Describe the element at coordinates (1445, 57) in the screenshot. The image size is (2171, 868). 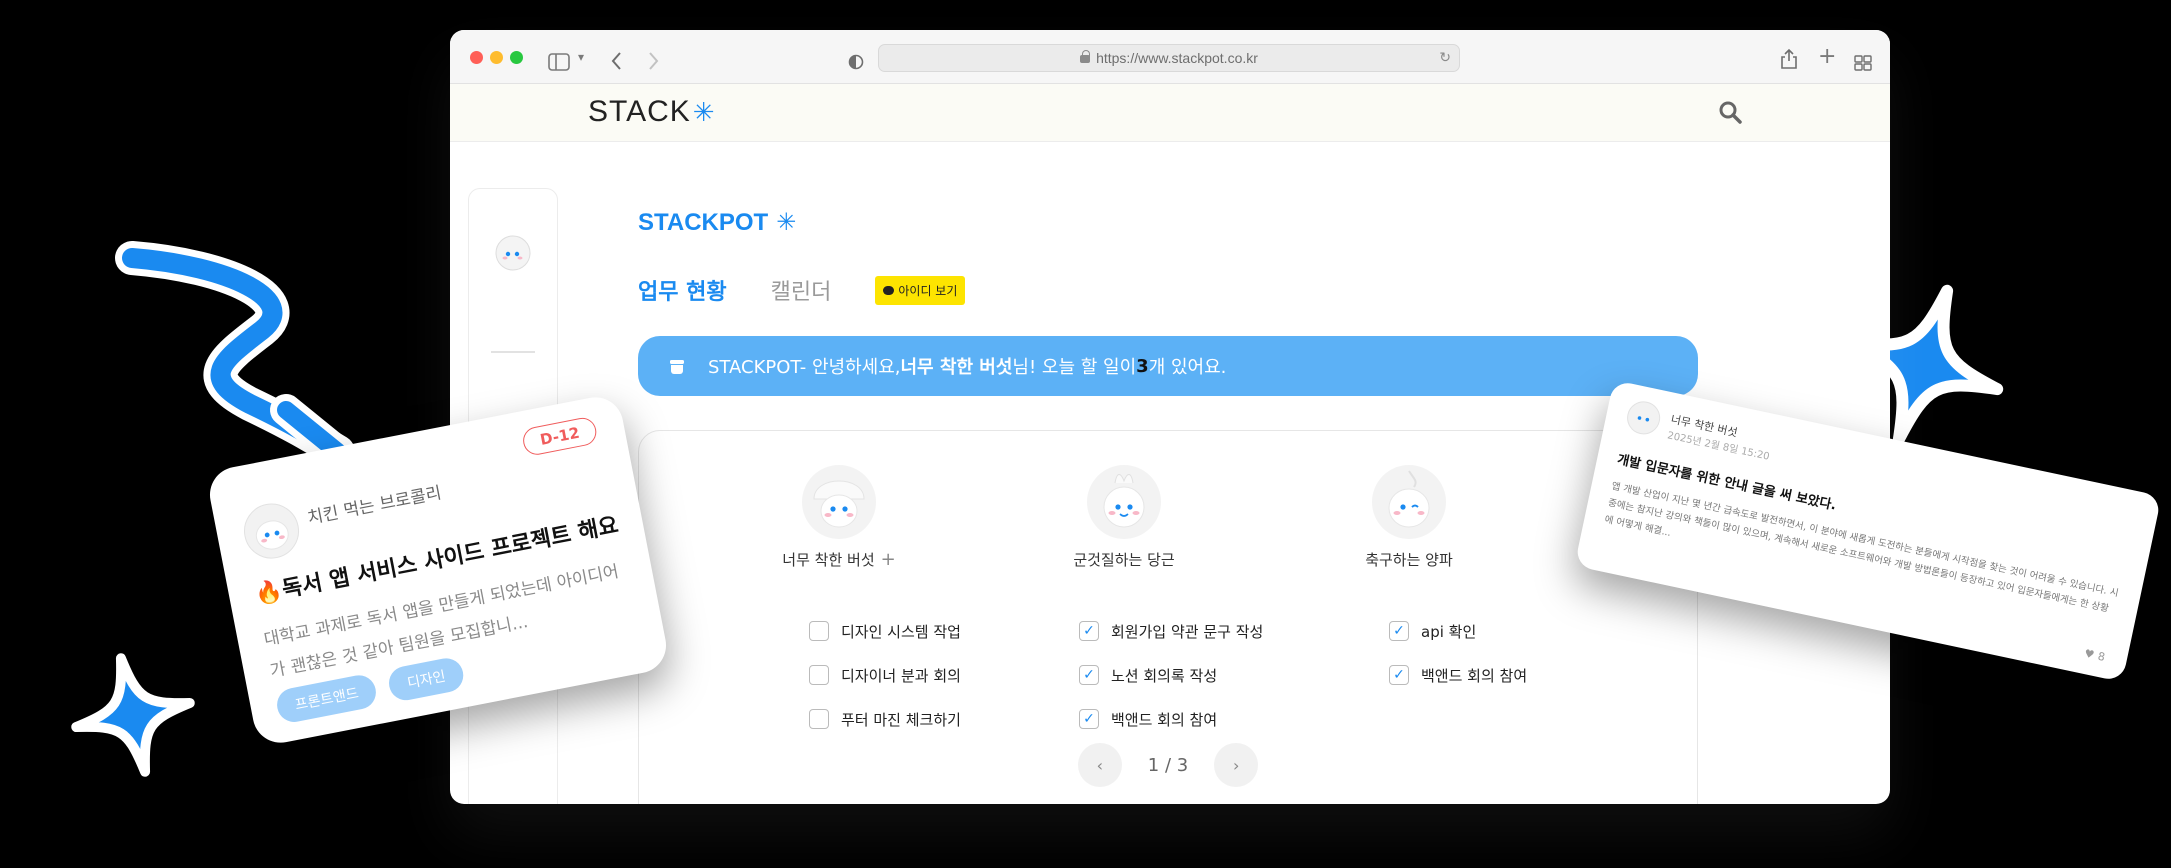
I see `reload-icon: ↻` at that location.